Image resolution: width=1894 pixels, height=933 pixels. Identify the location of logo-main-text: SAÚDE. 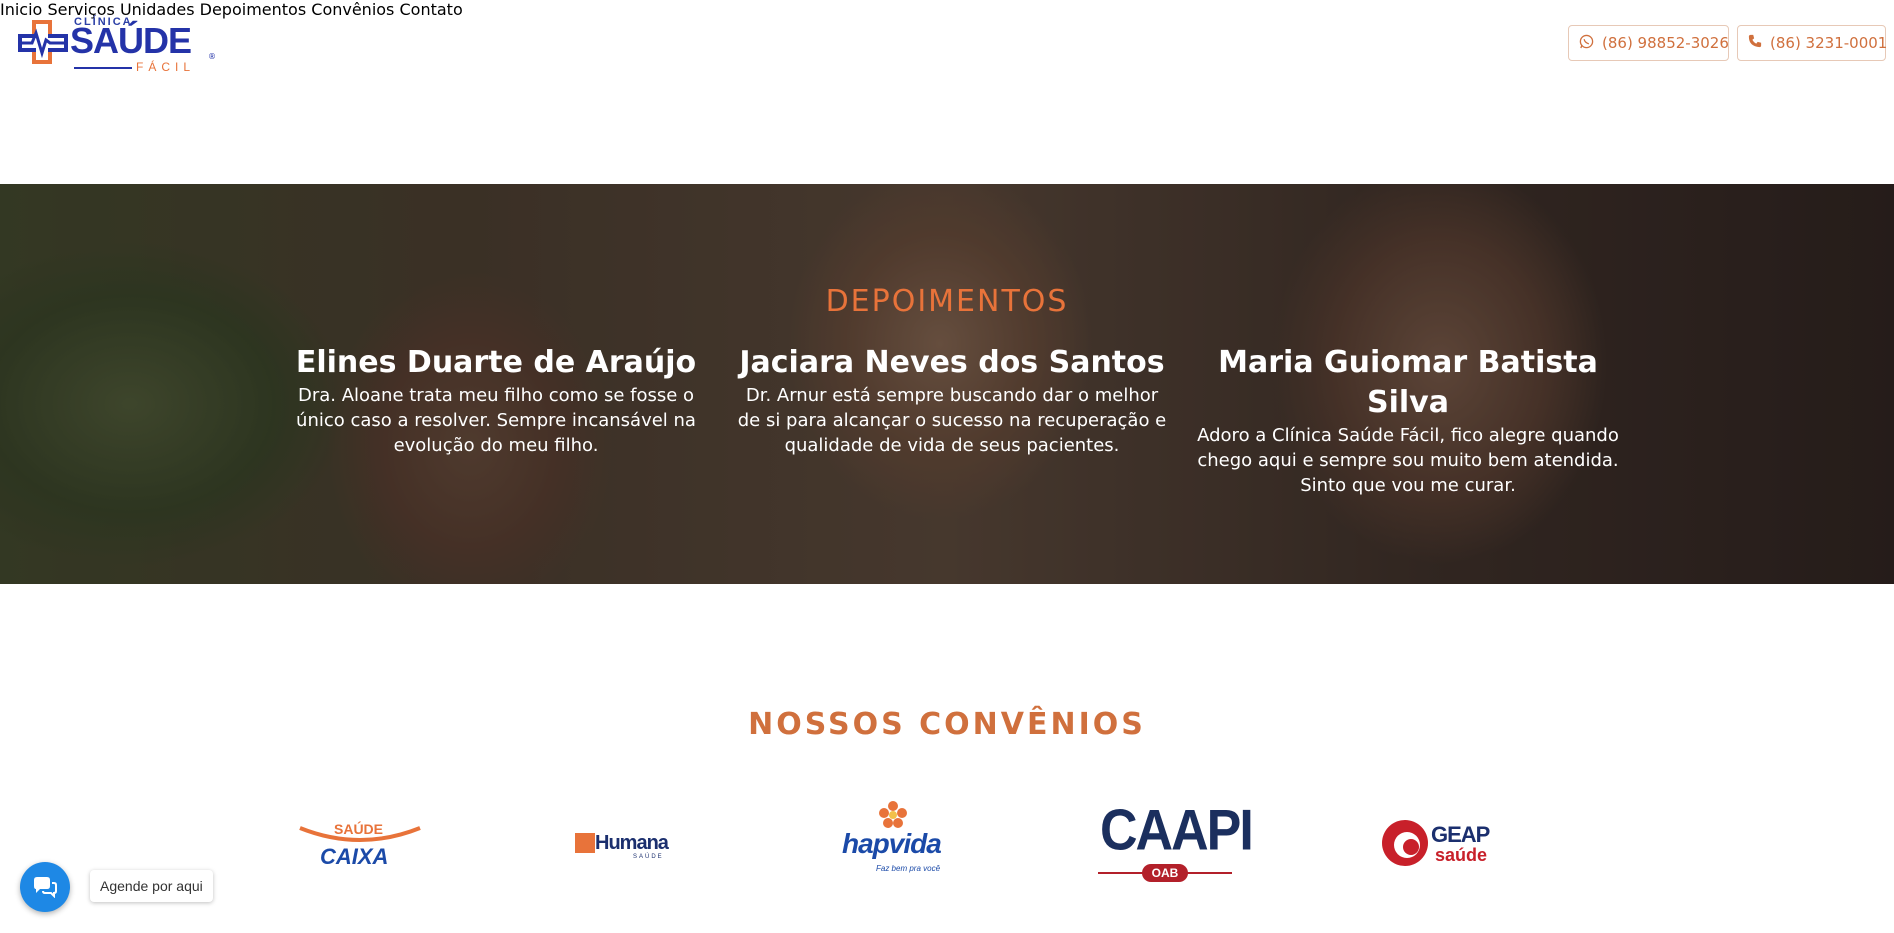
(131, 40).